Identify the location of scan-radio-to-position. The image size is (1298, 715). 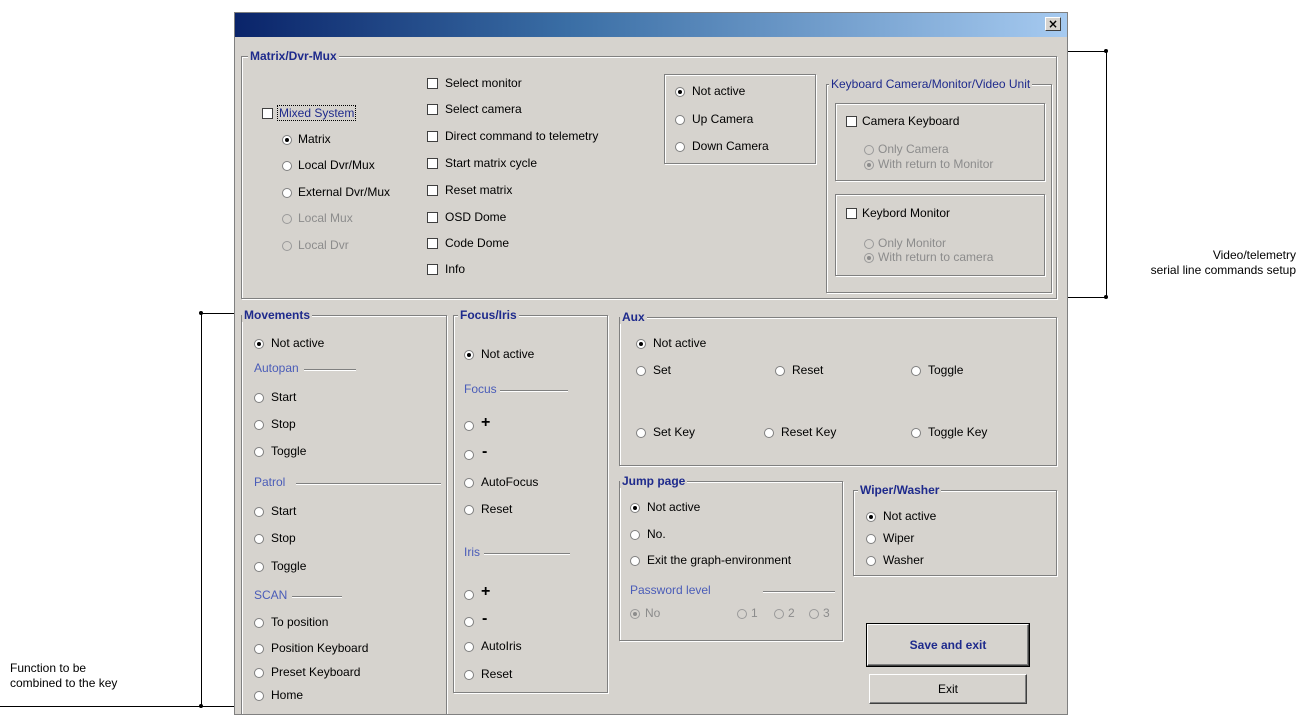
(259, 623).